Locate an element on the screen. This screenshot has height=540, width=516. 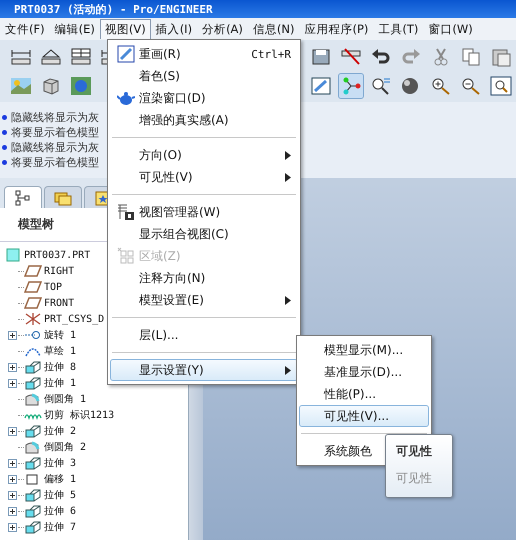
shortcut-text: Ctrl+R is located at coordinates (271, 54).